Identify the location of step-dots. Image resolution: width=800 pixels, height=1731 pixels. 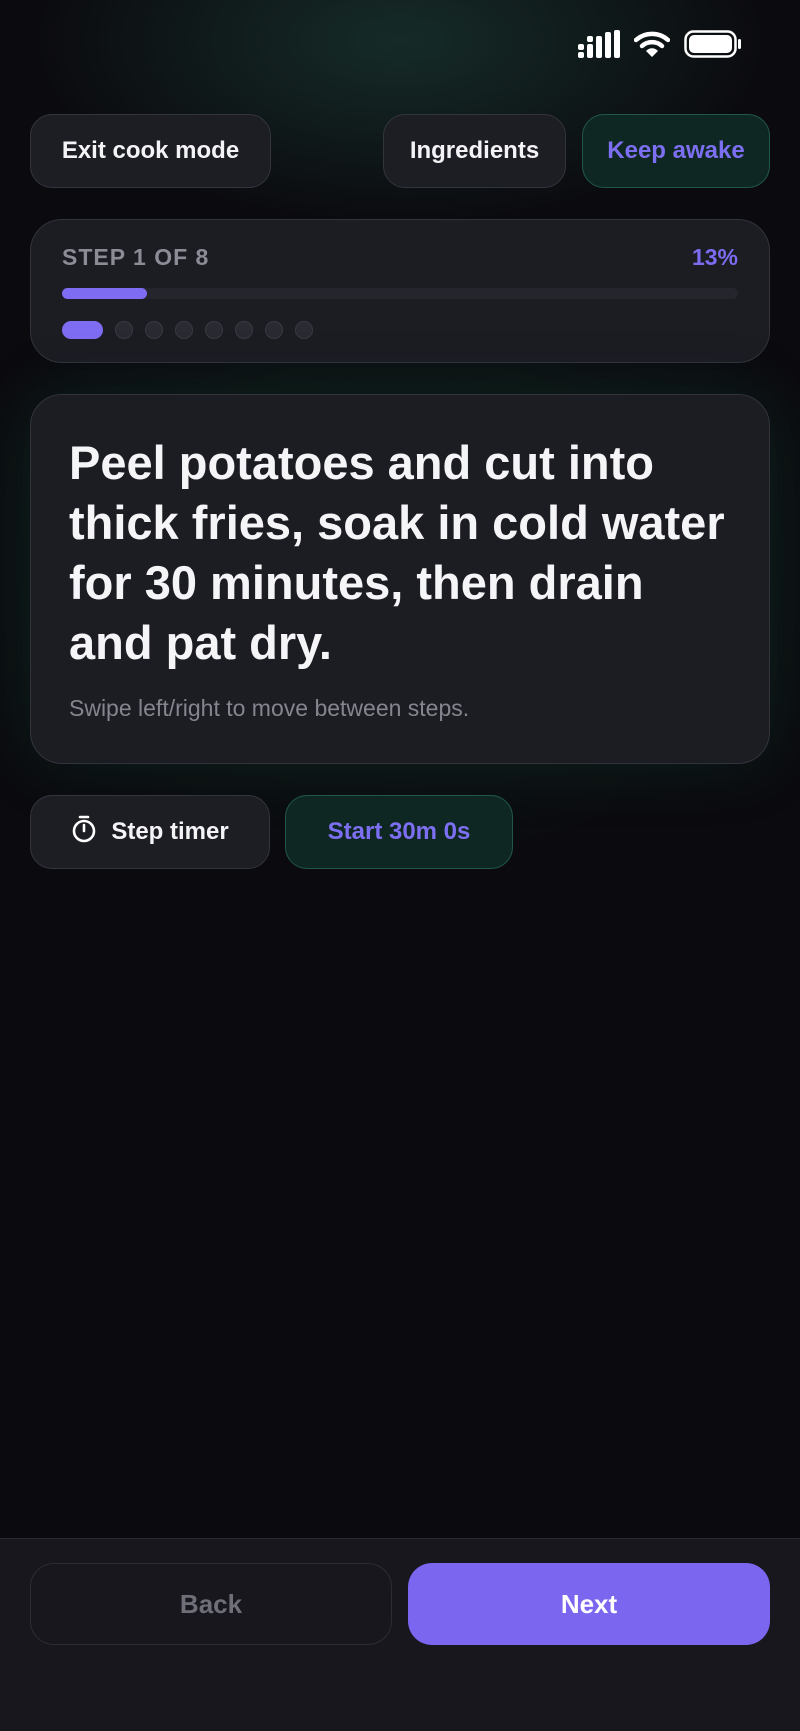
(187, 330).